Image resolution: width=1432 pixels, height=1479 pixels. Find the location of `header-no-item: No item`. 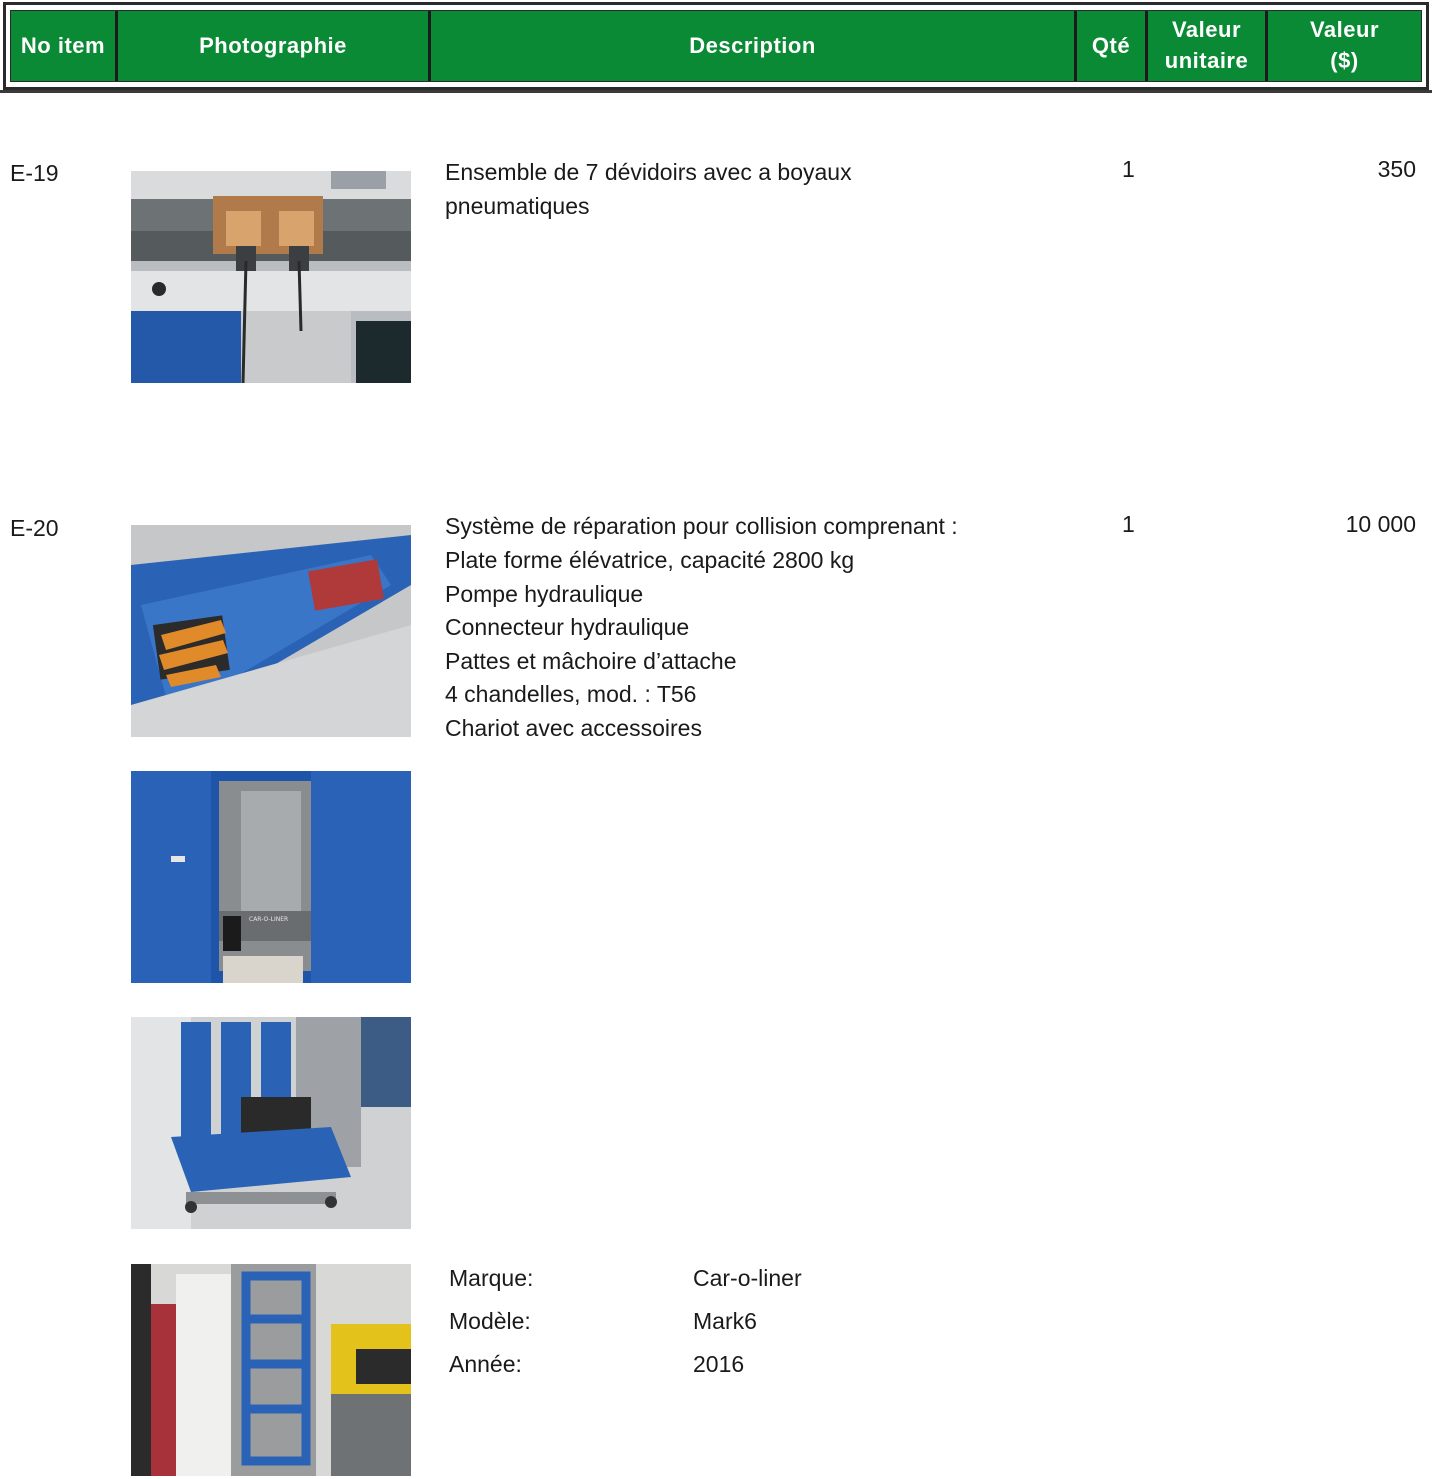

header-no-item: No item is located at coordinates (64, 46).